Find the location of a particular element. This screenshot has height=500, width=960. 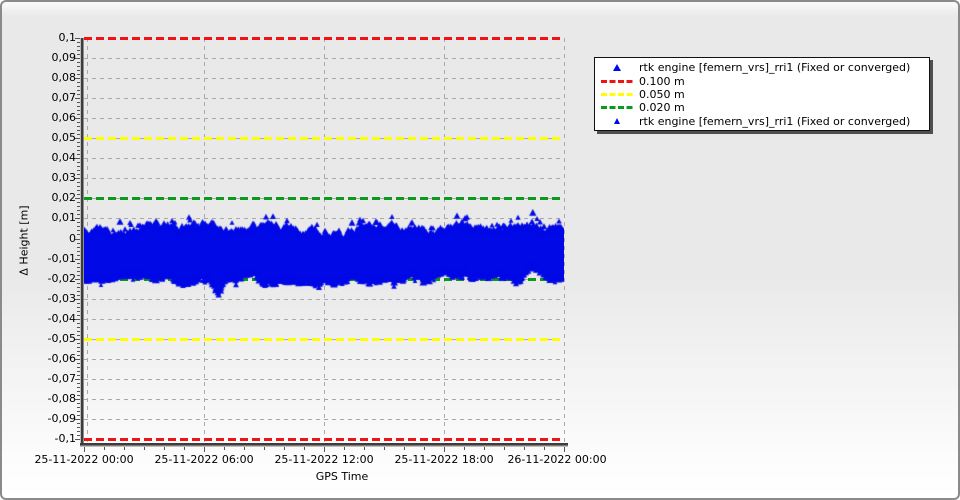

y-tick-label: -0,03 is located at coordinates (61, 298).